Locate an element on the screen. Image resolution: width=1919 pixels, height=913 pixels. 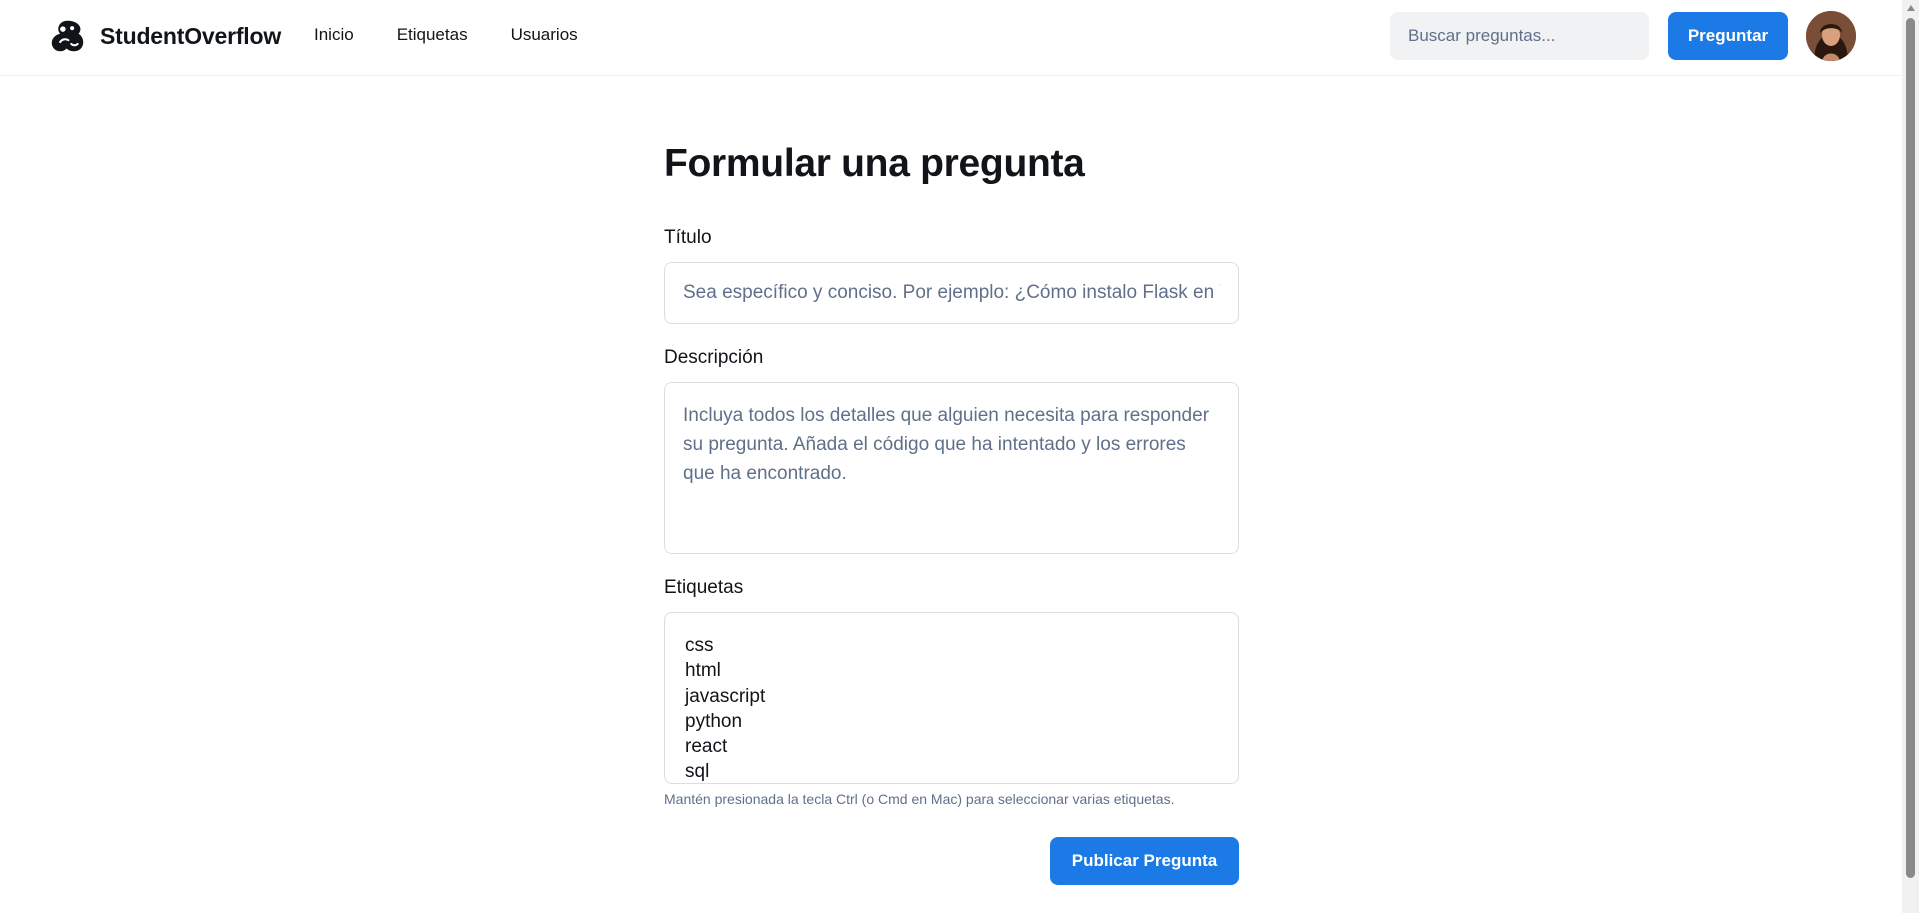
tag-option-javascript: javascript is located at coordinates (961, 696).